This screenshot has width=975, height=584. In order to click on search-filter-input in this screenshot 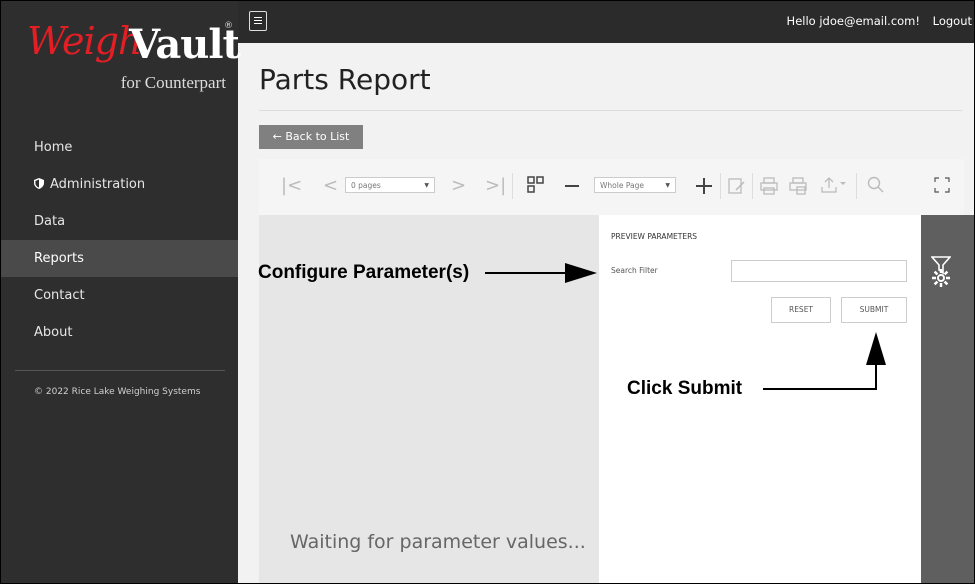, I will do `click(819, 271)`.